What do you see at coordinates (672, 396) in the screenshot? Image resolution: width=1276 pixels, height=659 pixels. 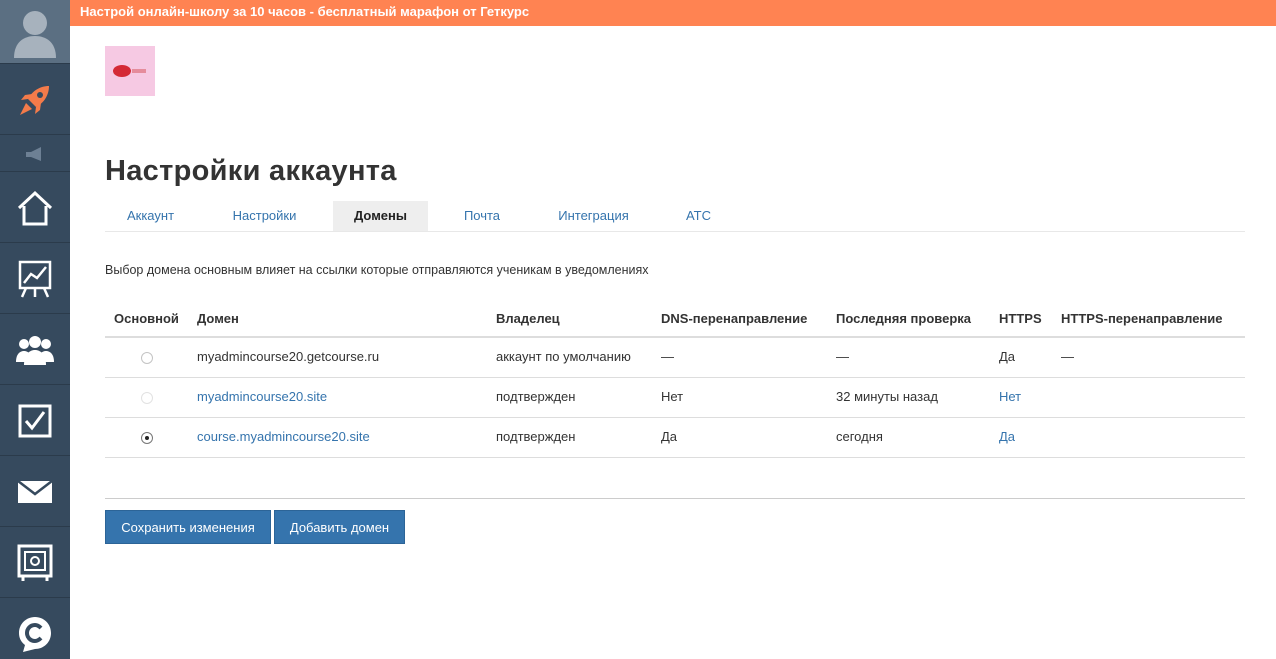 I see `domain-dns: Нет` at bounding box center [672, 396].